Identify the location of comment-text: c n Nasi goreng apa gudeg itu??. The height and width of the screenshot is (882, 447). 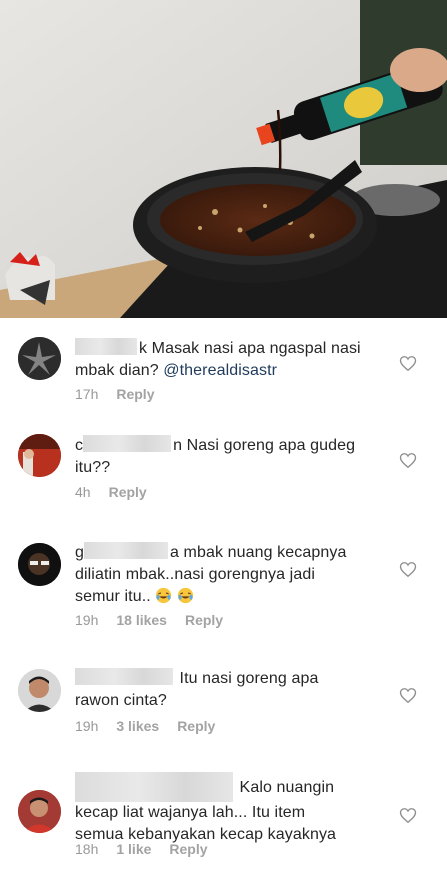
(220, 457).